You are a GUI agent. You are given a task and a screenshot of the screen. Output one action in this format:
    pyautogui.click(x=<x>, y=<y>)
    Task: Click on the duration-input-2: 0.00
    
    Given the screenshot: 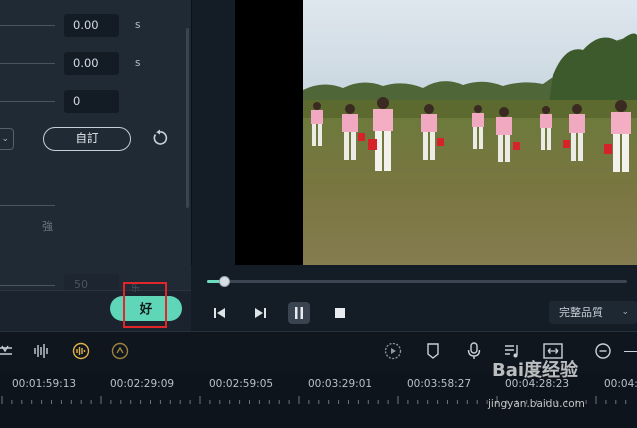 What is the action you would take?
    pyautogui.click(x=91, y=63)
    